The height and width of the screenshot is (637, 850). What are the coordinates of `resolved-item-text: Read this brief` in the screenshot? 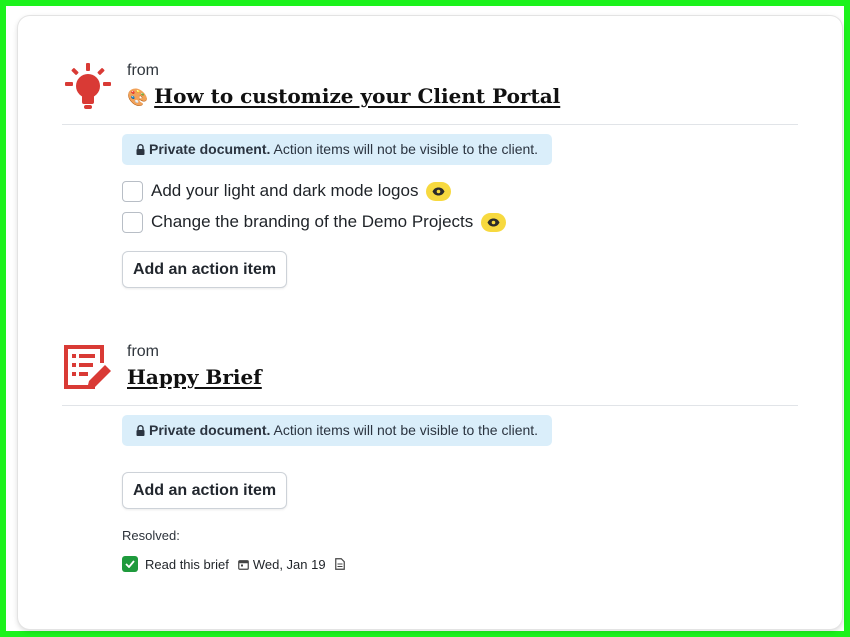 It's located at (187, 564).